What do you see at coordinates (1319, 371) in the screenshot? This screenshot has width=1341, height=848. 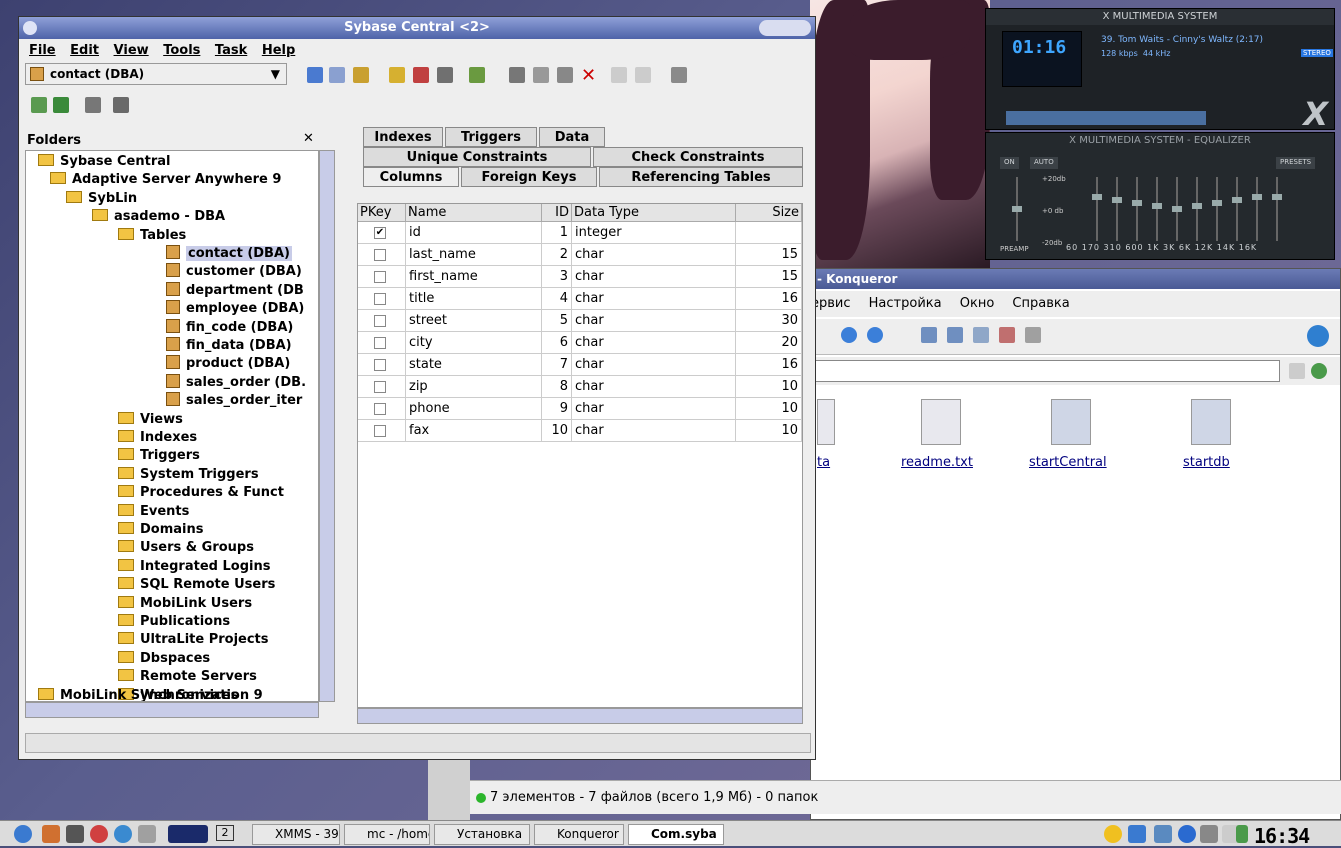 I see `go-icon` at bounding box center [1319, 371].